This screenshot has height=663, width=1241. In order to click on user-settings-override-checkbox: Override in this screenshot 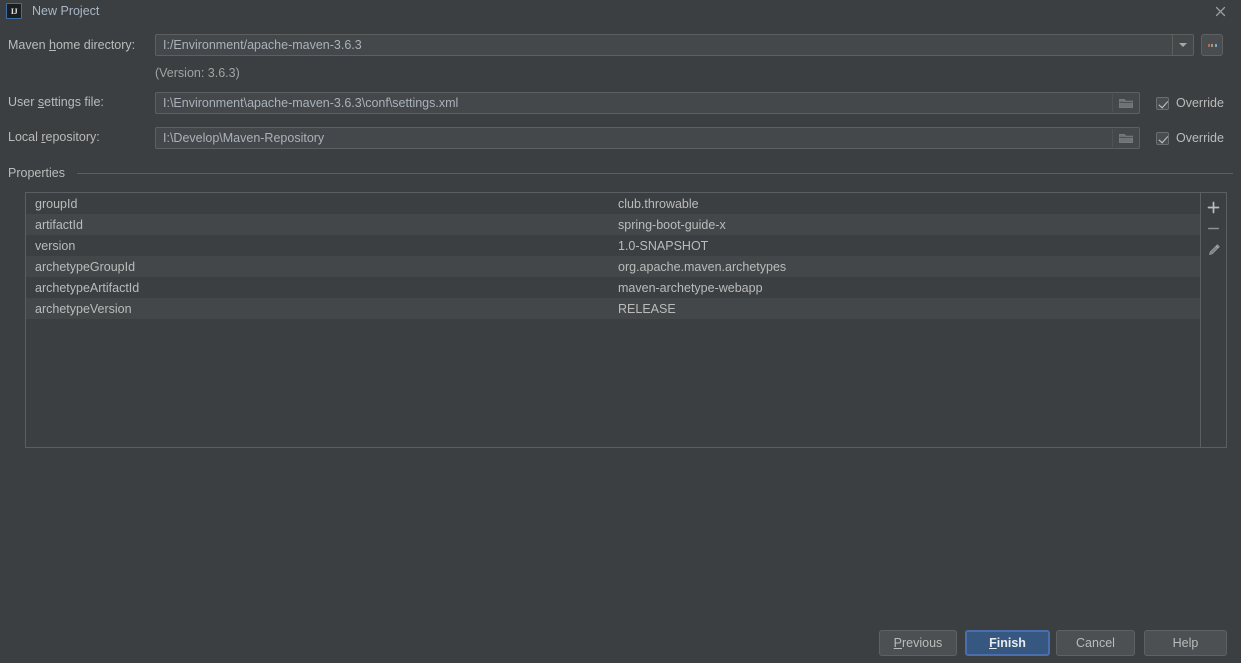, I will do `click(1190, 103)`.